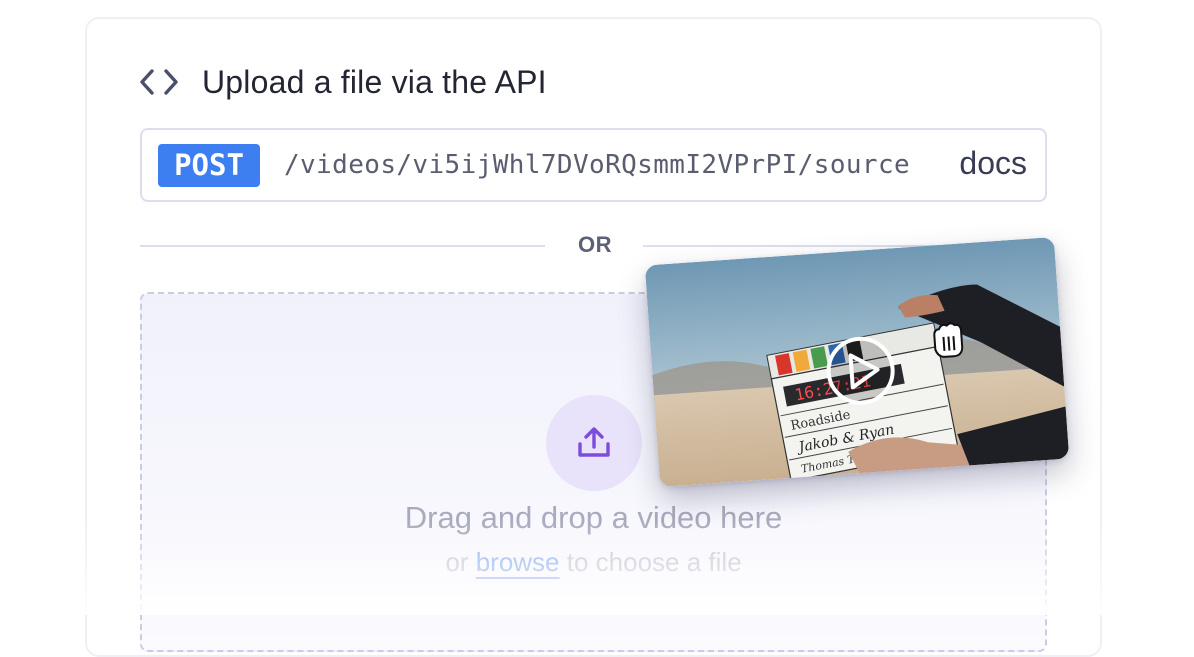 The image size is (1194, 657). I want to click on upload-button, so click(594, 443).